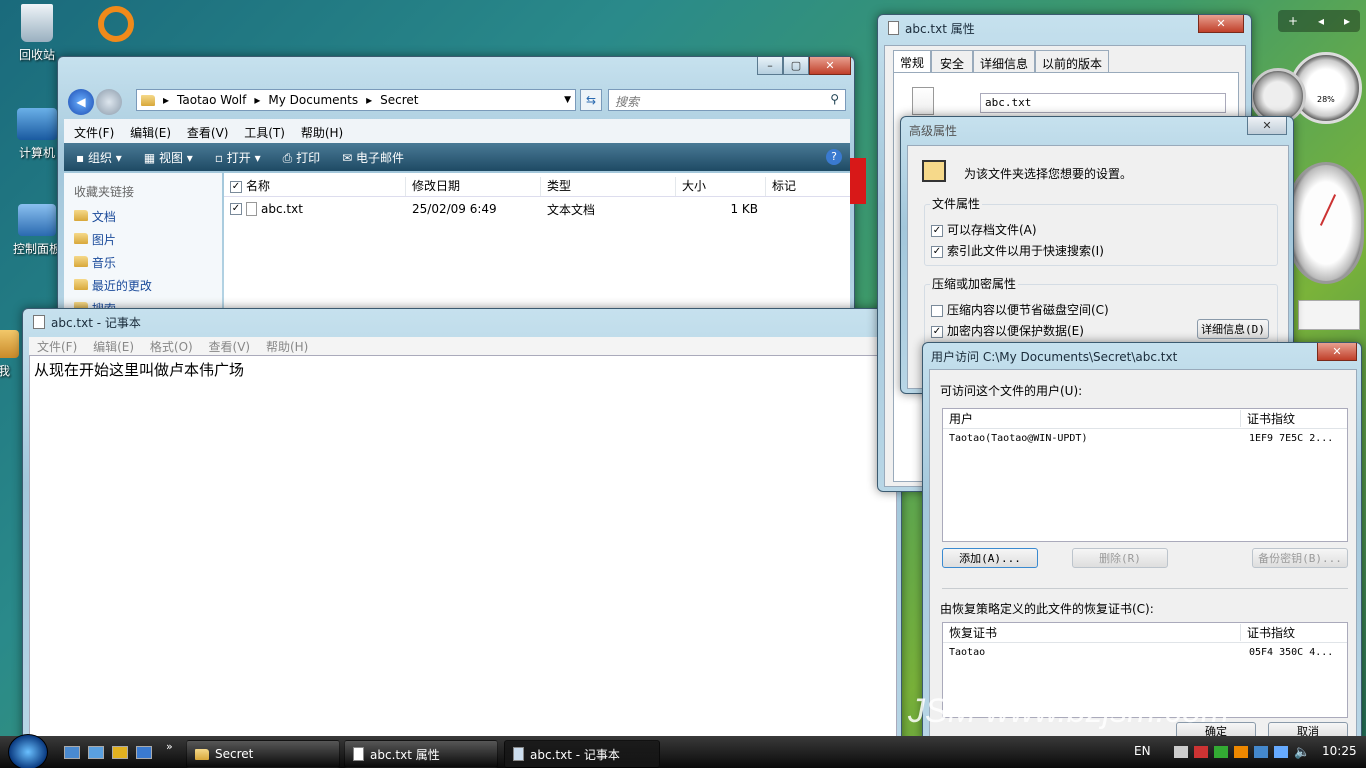 Image resolution: width=1366 pixels, height=768 pixels. Describe the element at coordinates (143, 219) in the screenshot. I see `favorite-documents: 文档` at that location.